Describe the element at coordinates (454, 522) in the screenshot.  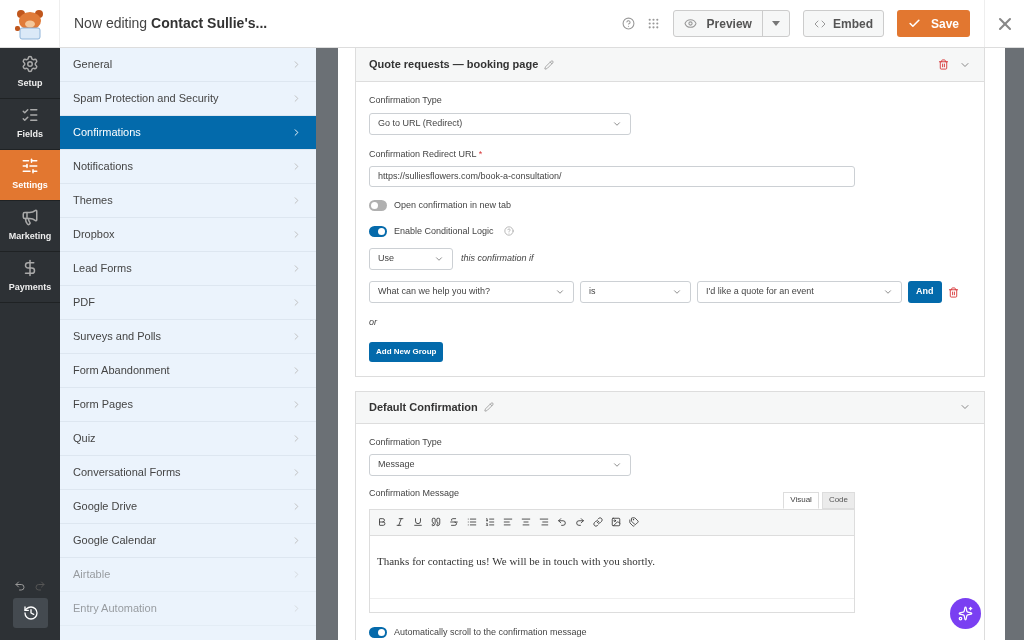
I see `strikethrough-icon` at that location.